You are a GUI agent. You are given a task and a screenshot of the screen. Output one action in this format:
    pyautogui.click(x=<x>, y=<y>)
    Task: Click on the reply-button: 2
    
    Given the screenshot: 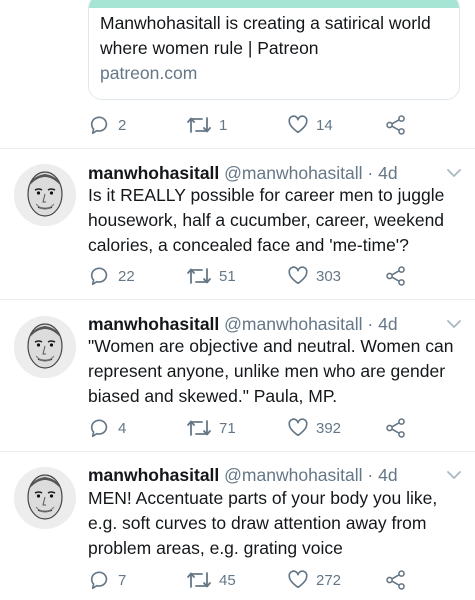 What is the action you would take?
    pyautogui.click(x=107, y=125)
    